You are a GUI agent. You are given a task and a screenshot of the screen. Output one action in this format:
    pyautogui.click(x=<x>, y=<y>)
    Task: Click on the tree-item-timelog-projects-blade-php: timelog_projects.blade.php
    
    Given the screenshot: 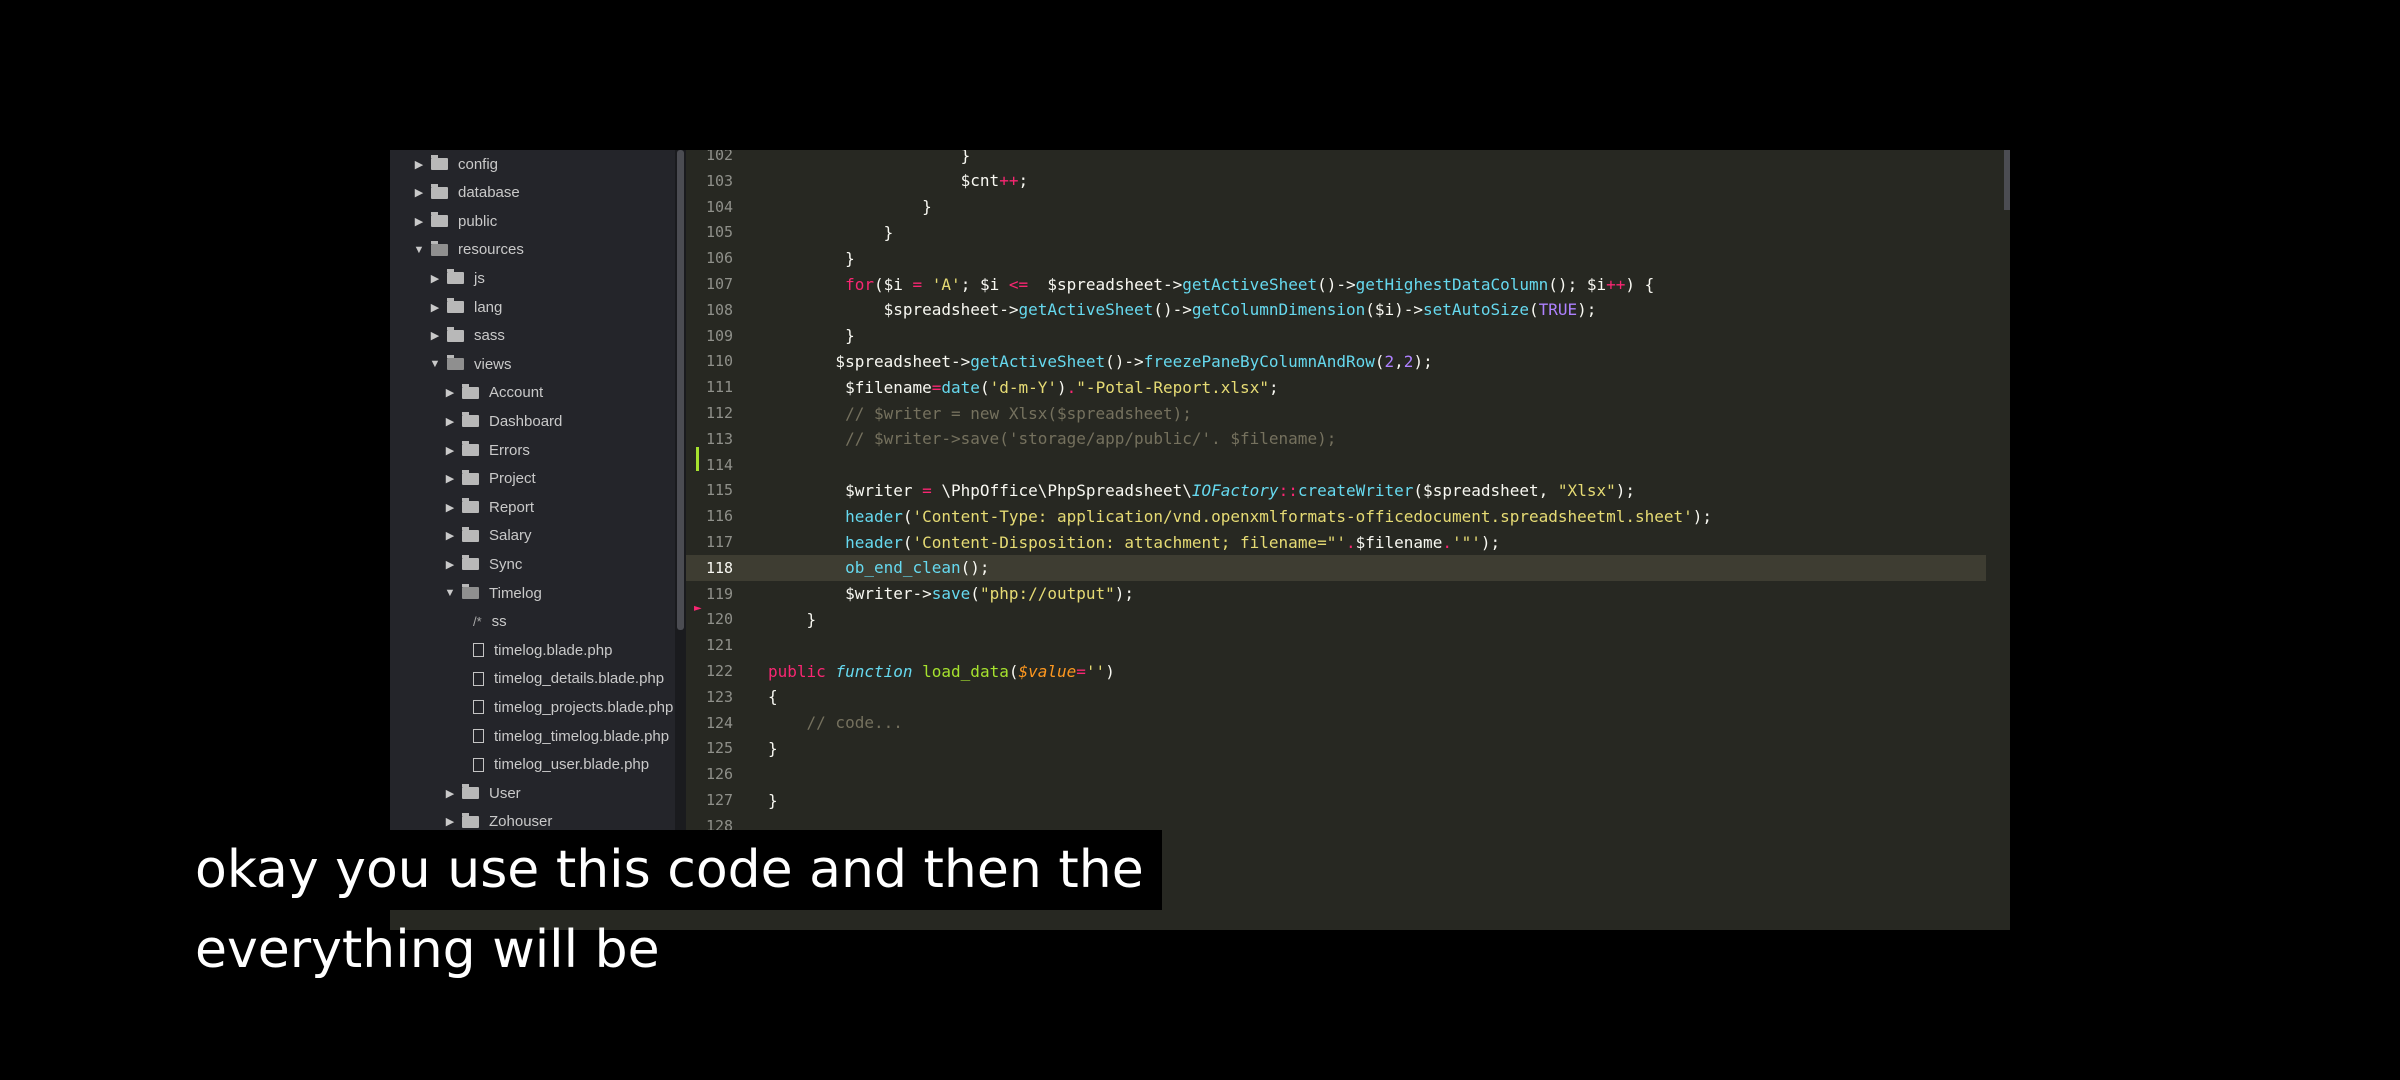 What is the action you would take?
    pyautogui.click(x=570, y=707)
    